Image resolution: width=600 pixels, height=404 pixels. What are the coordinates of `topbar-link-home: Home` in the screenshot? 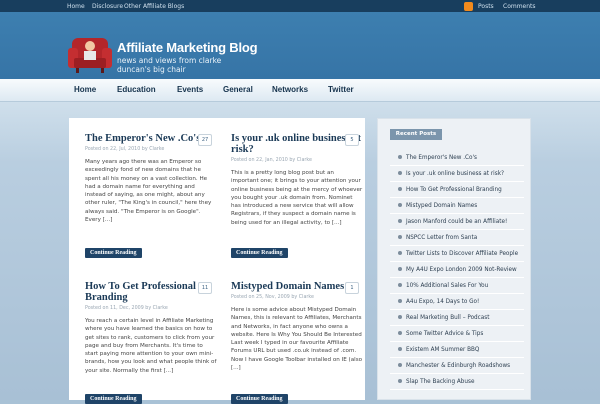 It's located at (76, 6).